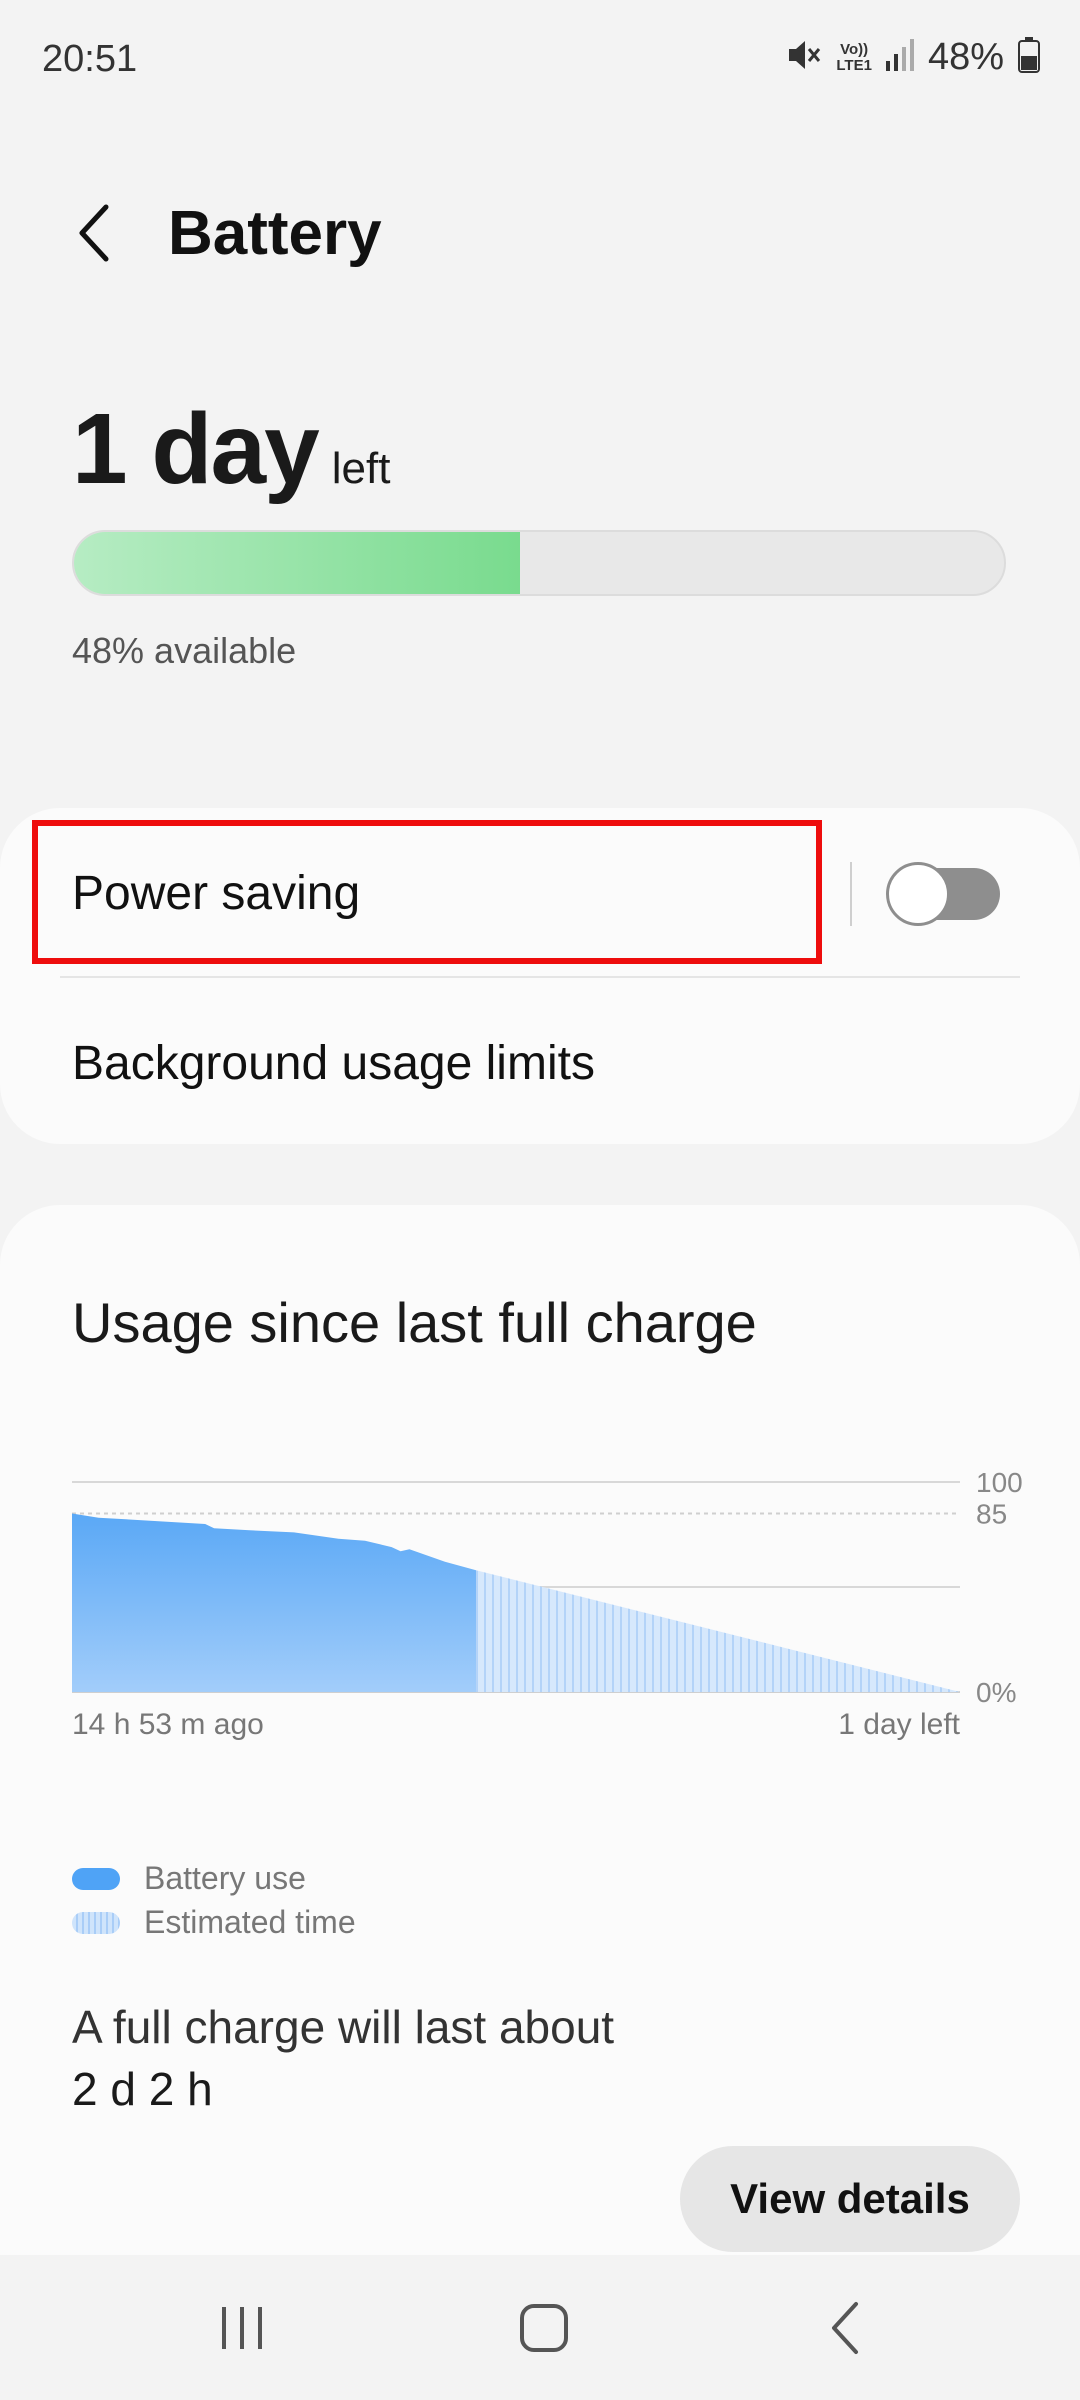 The width and height of the screenshot is (1080, 2400). Describe the element at coordinates (996, 1692) in the screenshot. I see `y-tick-label: 0%` at that location.